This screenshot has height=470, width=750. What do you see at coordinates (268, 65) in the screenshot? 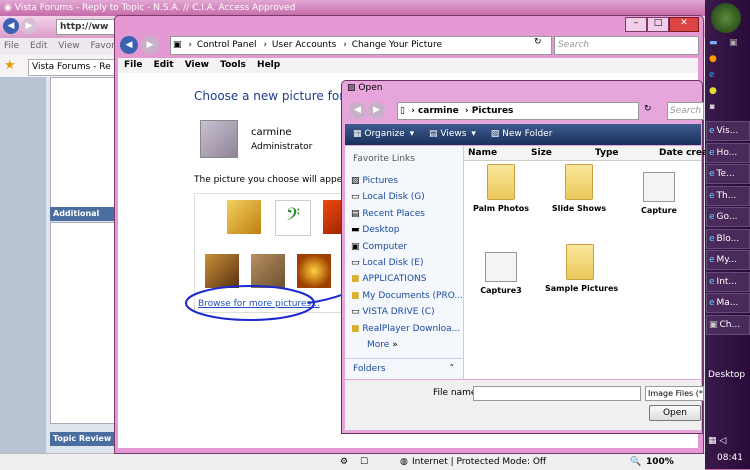
I see `menu-help: Help` at bounding box center [268, 65].